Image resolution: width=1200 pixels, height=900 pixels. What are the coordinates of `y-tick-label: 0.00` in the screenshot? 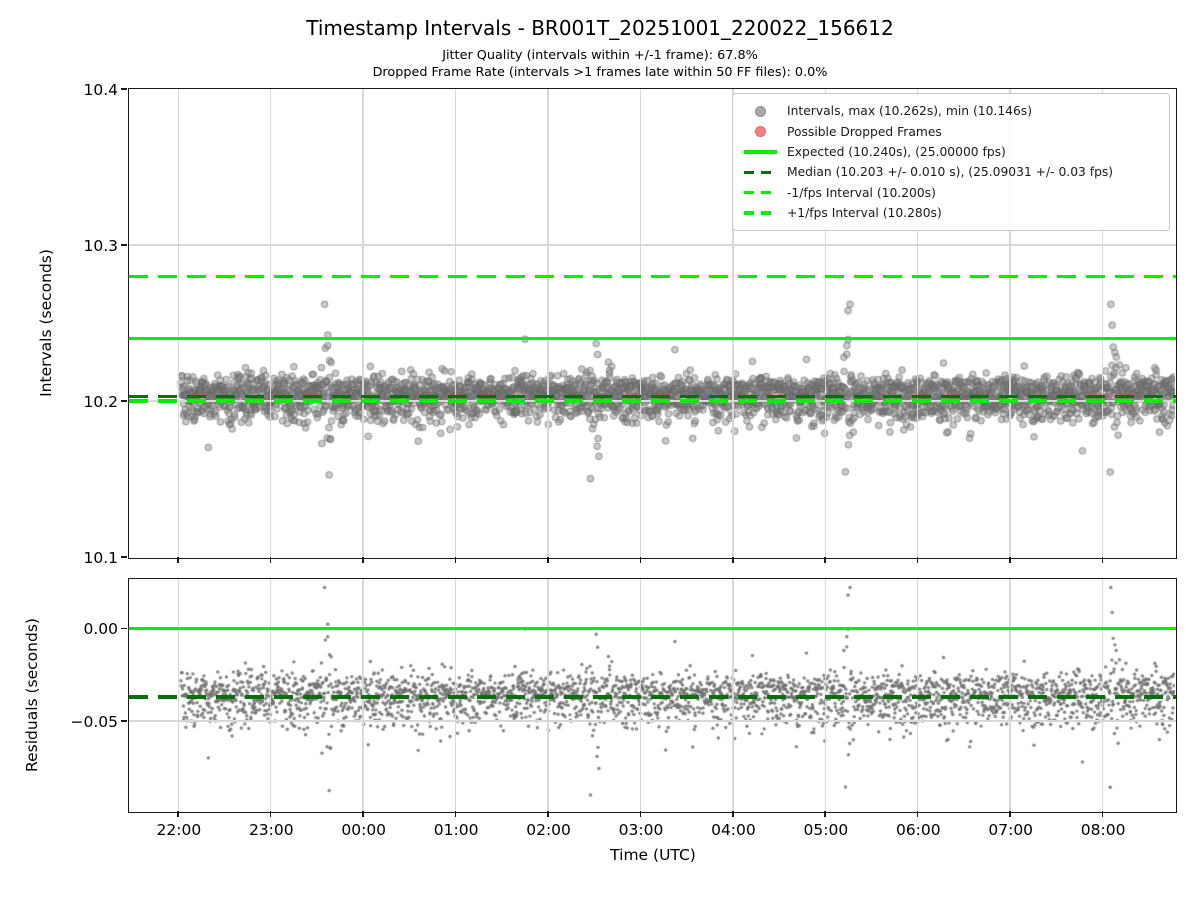 It's located at (100, 628).